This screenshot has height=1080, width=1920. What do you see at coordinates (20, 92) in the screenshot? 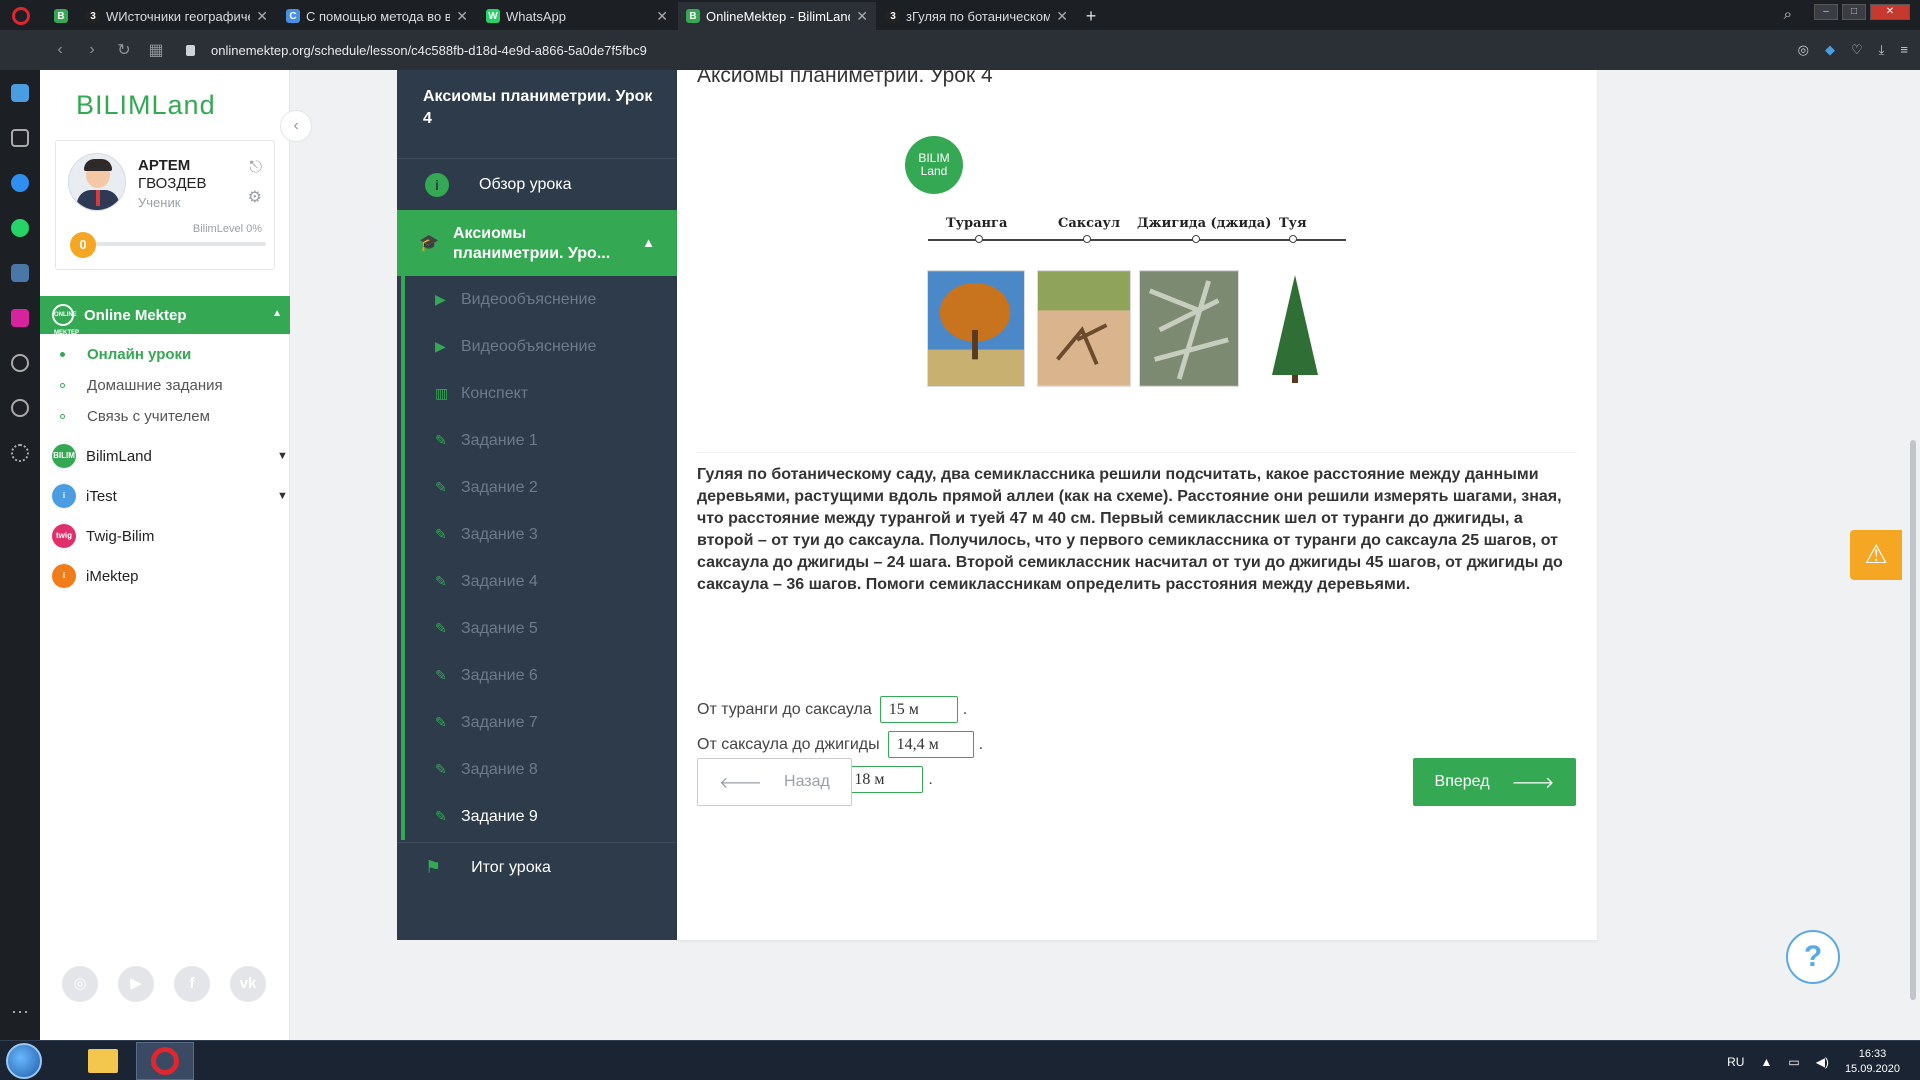
I see `home-icon` at bounding box center [20, 92].